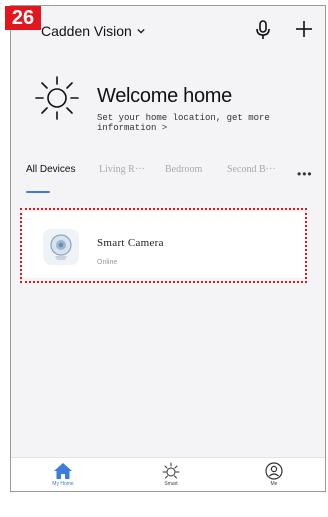 The image size is (328, 517). I want to click on home-icon, so click(63, 471).